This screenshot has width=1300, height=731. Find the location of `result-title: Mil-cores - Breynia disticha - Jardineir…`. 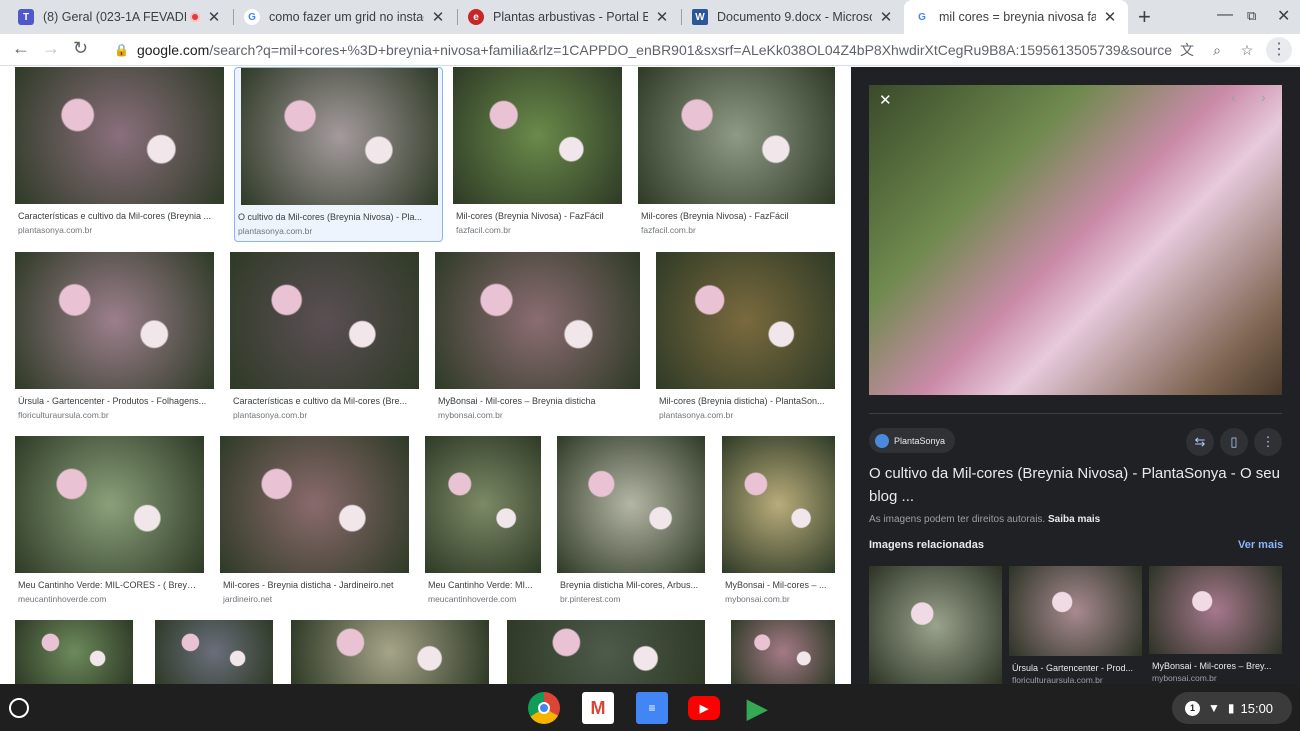

result-title: Mil-cores - Breynia disticha - Jardineir… is located at coordinates (314, 585).